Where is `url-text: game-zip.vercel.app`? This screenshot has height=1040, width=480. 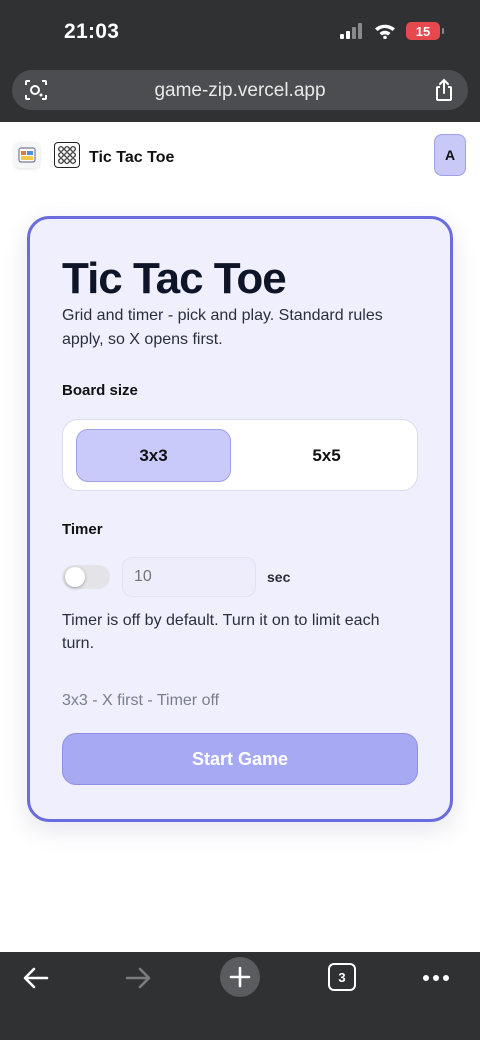 url-text: game-zip.vercel.app is located at coordinates (240, 90).